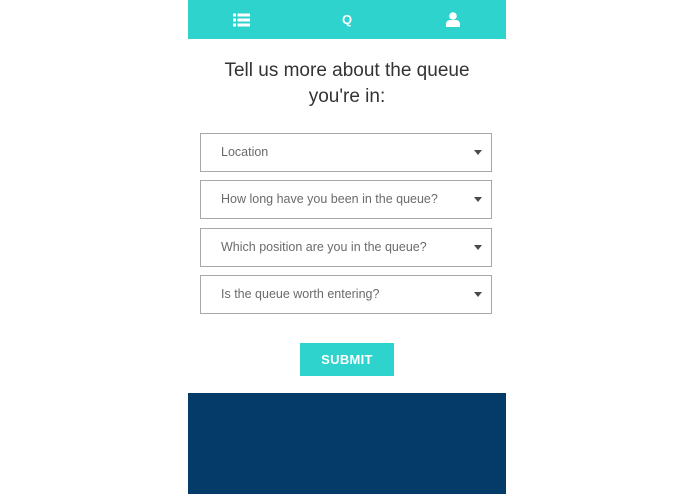 This screenshot has width=695, height=494. What do you see at coordinates (300, 294) in the screenshot?
I see `worth-entering-select-label: Is the queue worth entering?` at bounding box center [300, 294].